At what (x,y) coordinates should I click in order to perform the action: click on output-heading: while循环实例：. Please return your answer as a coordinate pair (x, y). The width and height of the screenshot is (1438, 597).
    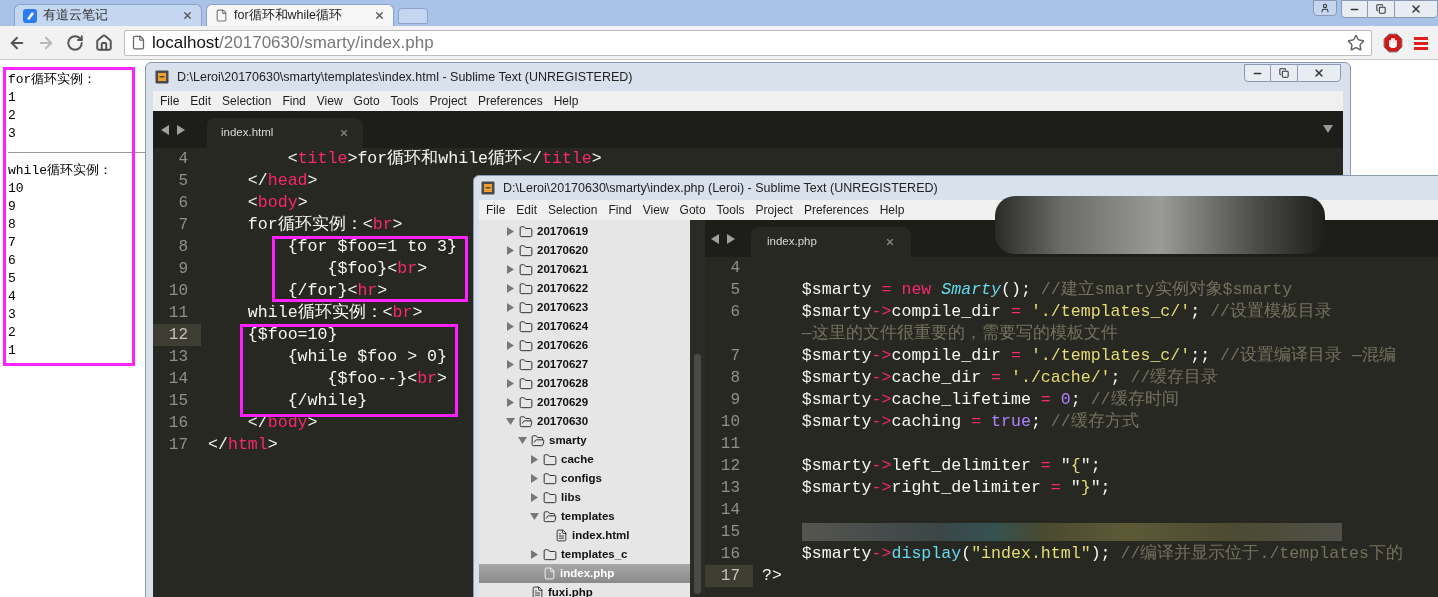
    Looking at the image, I should click on (60, 171).